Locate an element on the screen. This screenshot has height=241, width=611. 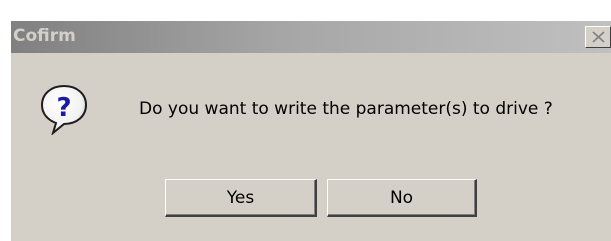
yes-button: Yes is located at coordinates (241, 198).